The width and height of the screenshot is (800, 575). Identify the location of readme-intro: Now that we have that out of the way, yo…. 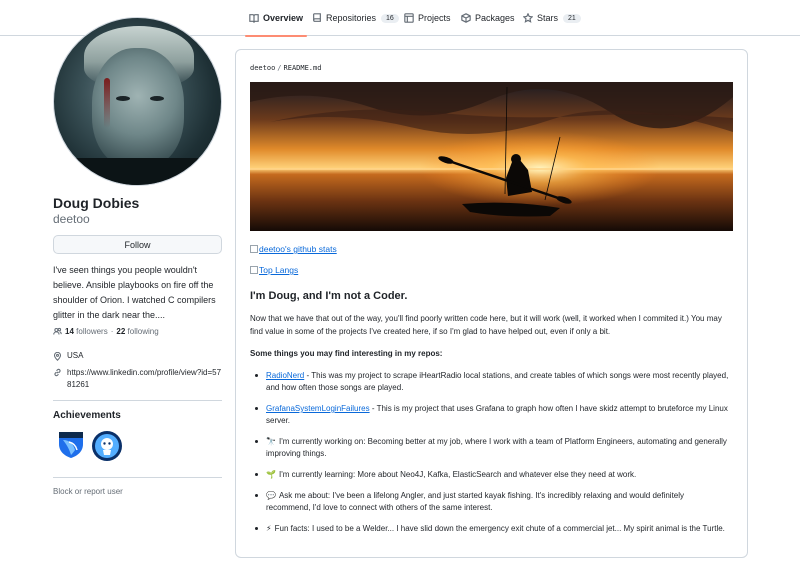
(486, 325).